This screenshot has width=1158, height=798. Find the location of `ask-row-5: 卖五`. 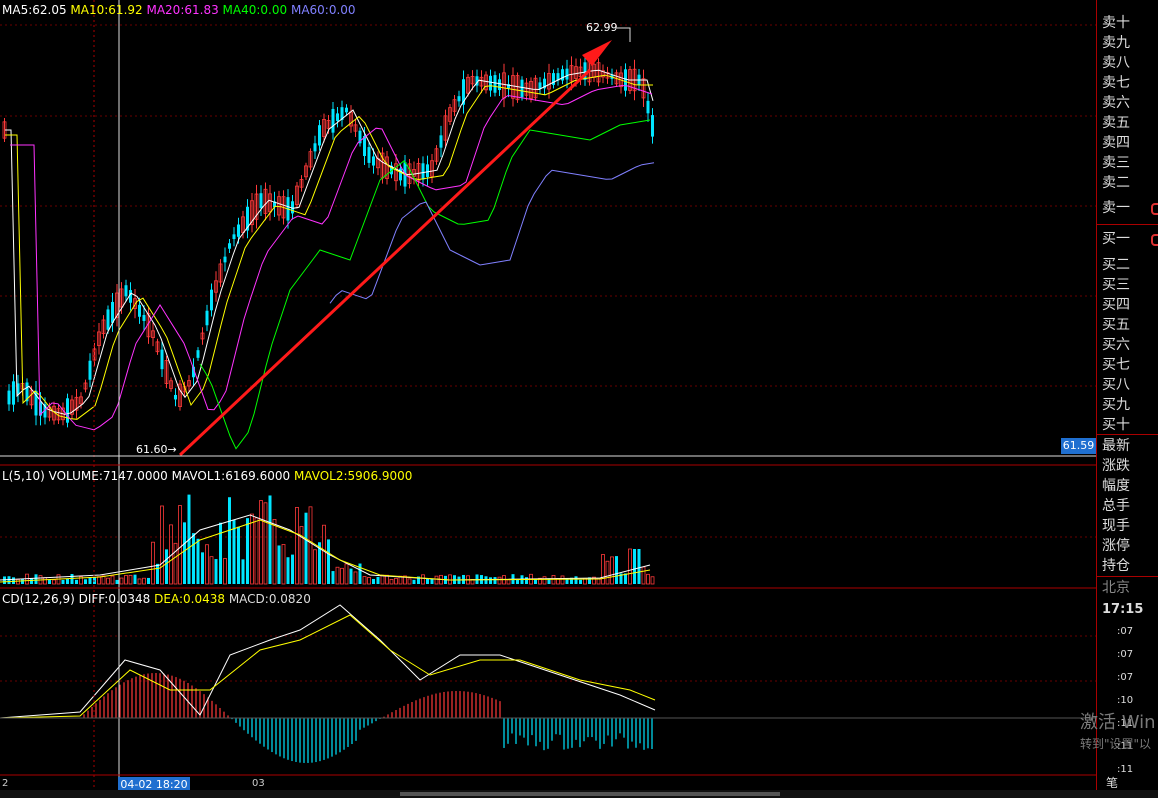

ask-row-5: 卖五 is located at coordinates (1116, 123).